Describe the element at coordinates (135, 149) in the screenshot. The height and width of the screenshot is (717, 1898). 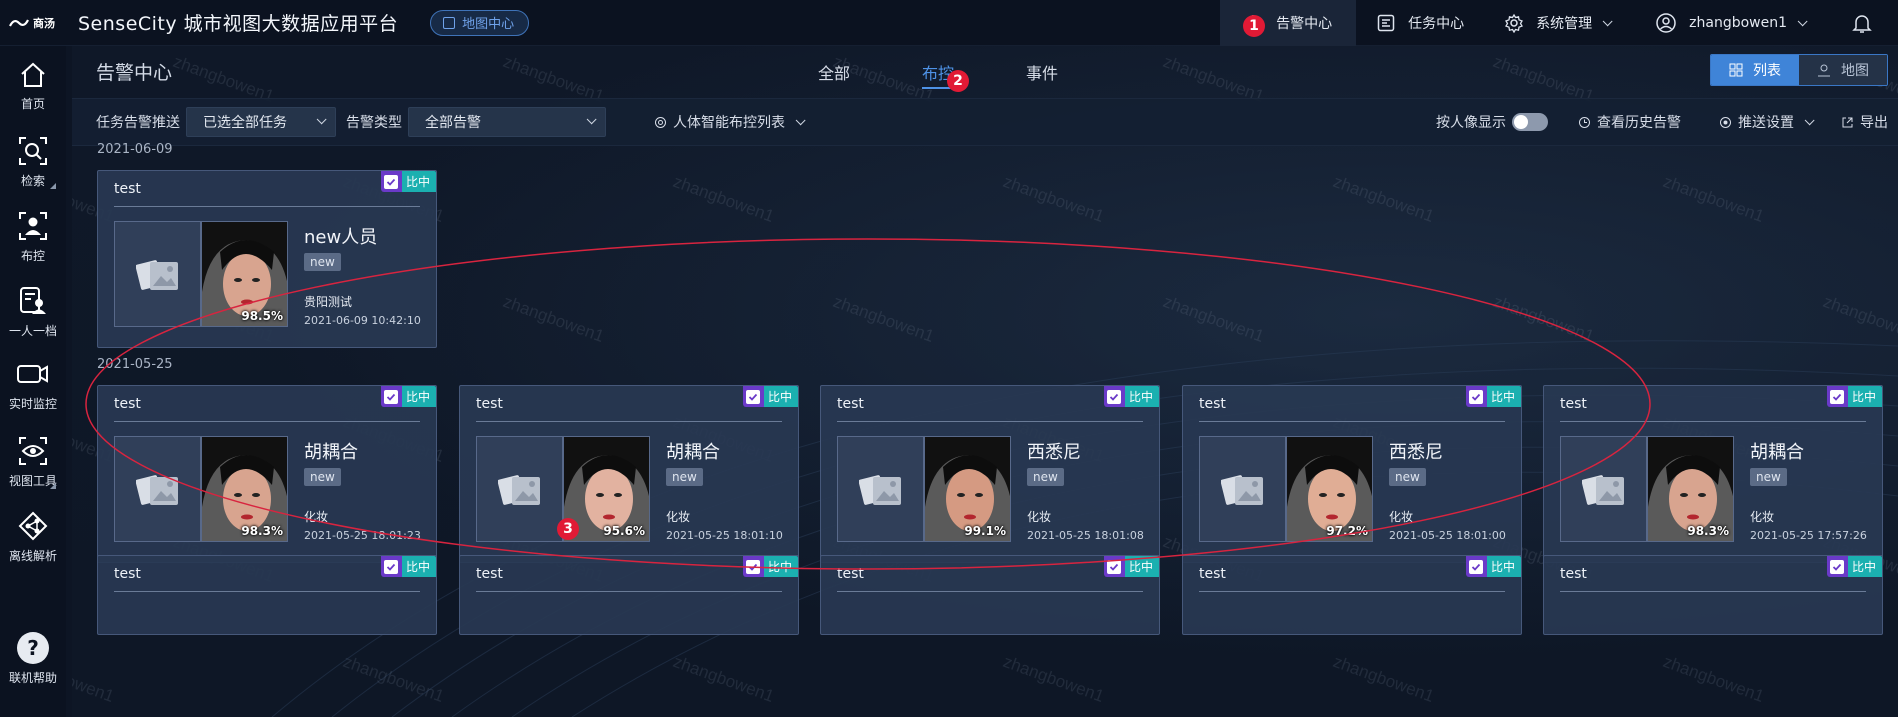
I see `date-group-label: 2021-06-09` at that location.